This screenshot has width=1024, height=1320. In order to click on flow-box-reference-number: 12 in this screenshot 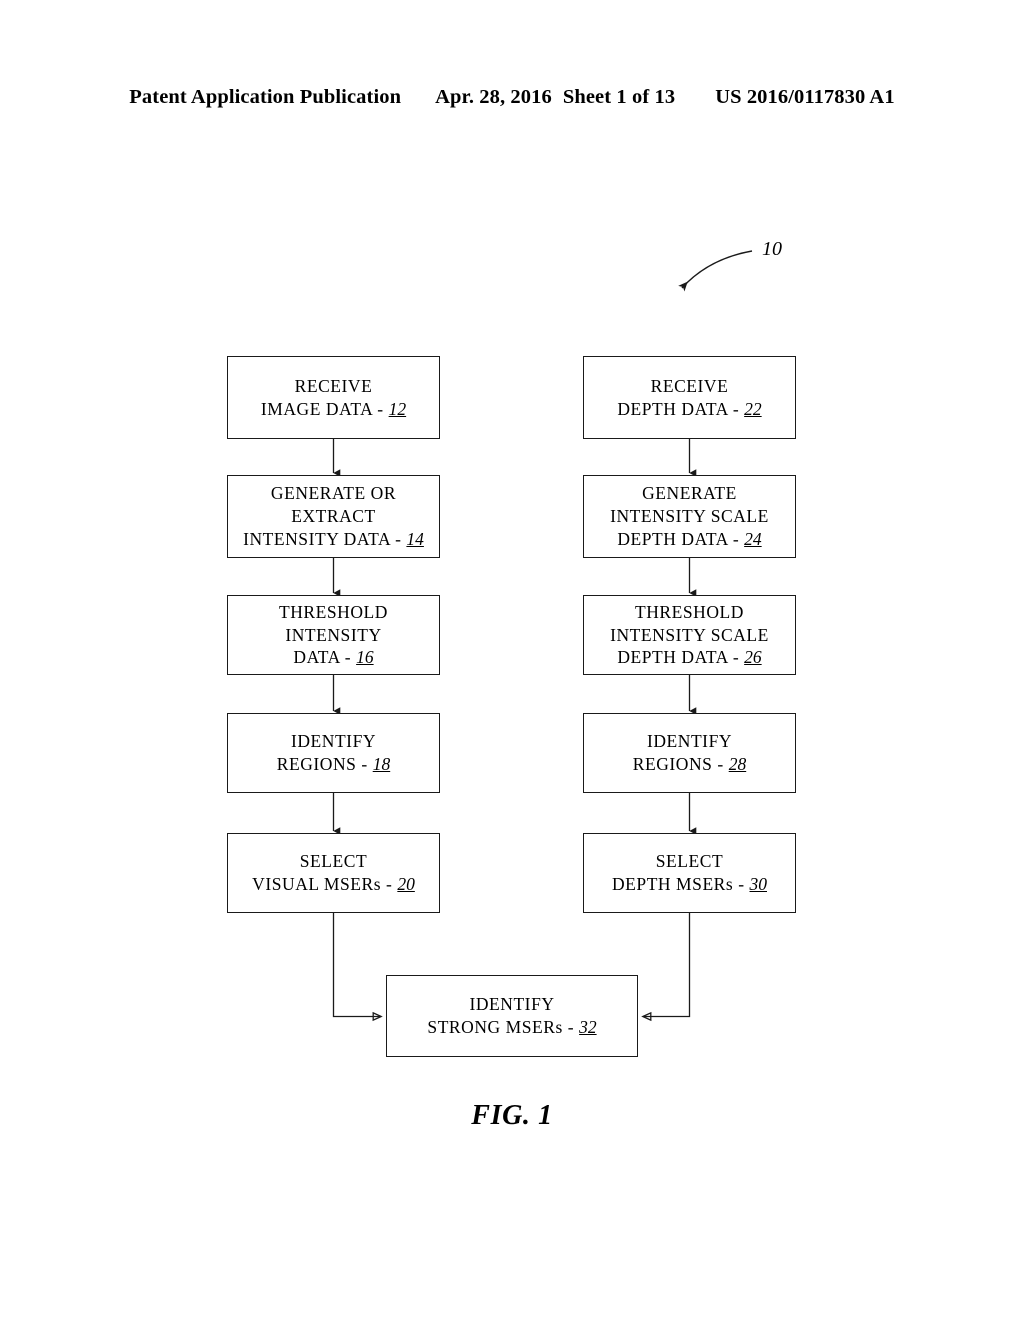, I will do `click(397, 408)`.